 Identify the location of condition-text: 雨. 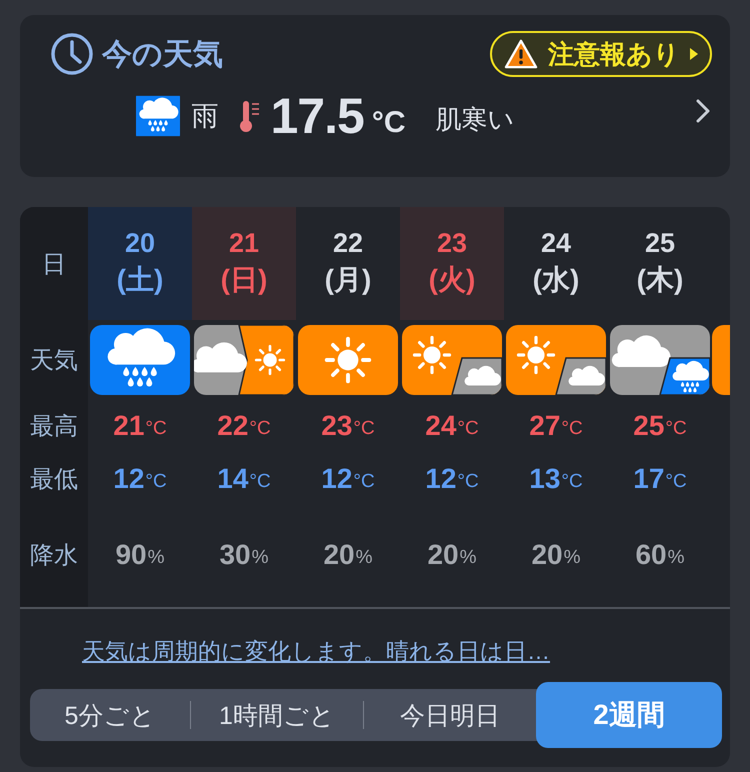
(205, 116).